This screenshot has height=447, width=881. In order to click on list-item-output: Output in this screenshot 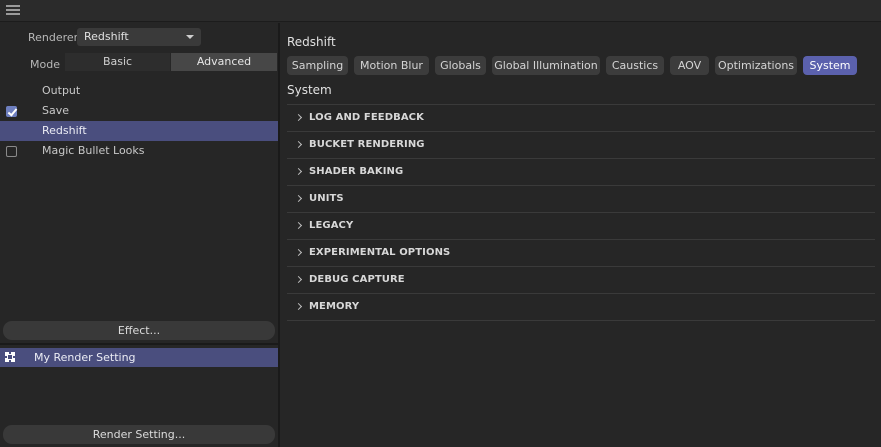, I will do `click(139, 91)`.